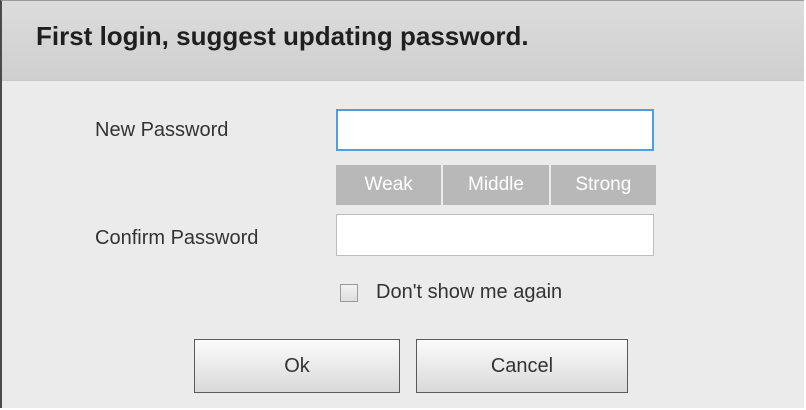 The width and height of the screenshot is (806, 410). I want to click on ok-button: Ok, so click(297, 366).